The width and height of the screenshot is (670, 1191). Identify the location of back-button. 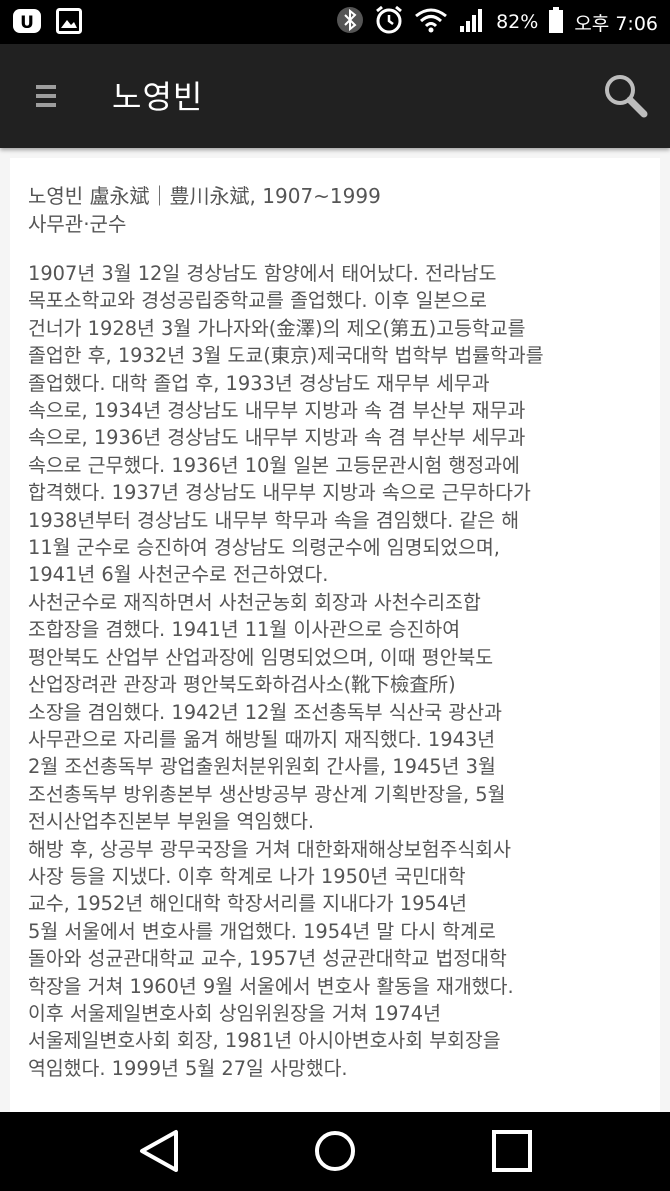
(159, 1151).